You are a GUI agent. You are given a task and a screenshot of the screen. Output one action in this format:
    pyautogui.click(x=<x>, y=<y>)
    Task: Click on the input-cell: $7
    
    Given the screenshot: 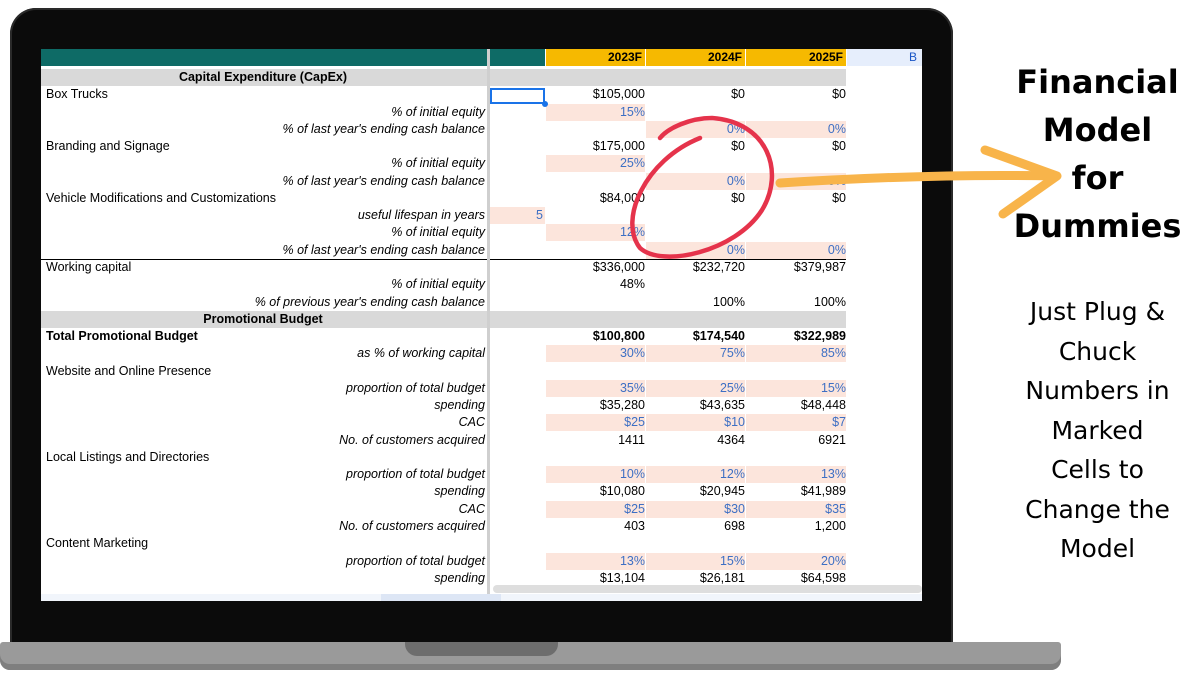 What is the action you would take?
    pyautogui.click(x=796, y=423)
    